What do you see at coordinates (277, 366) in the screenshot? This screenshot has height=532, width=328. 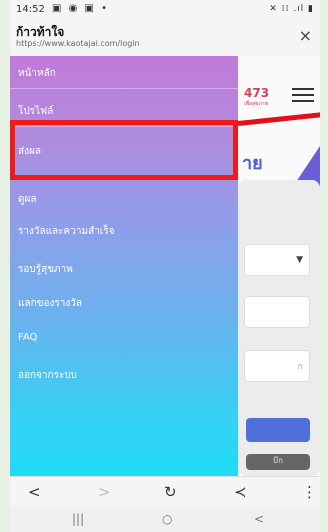 I see `input-field: ก` at bounding box center [277, 366].